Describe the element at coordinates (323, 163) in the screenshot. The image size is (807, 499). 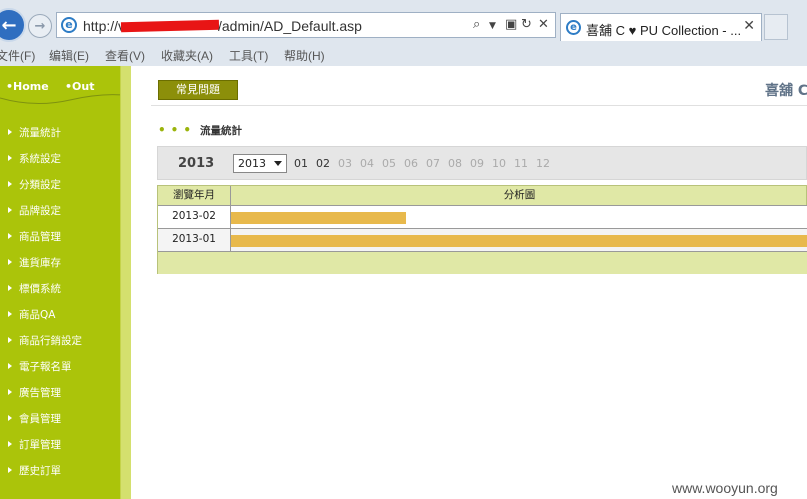
I see `month-link-02: 02` at that location.